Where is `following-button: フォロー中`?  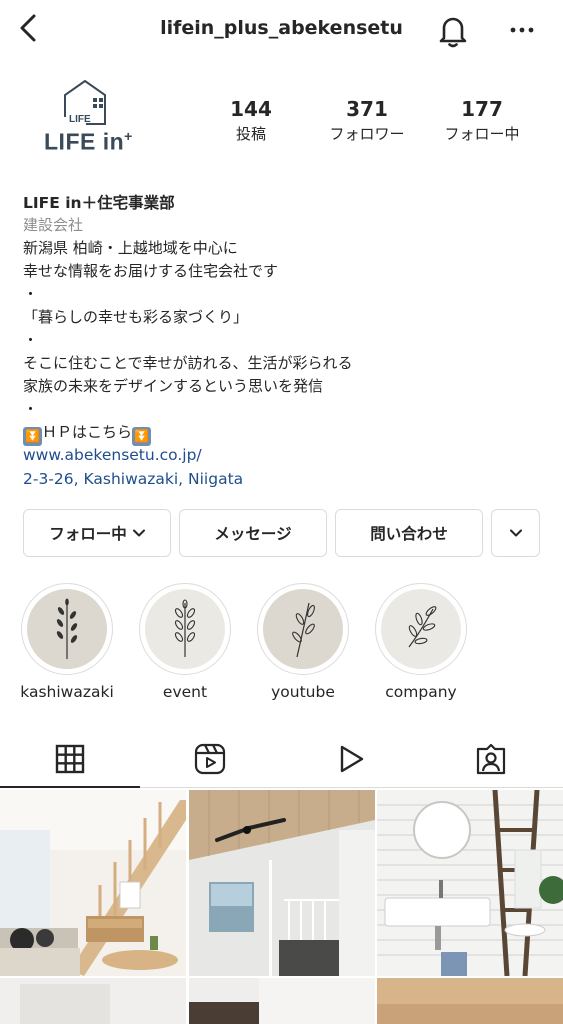
following-button: フォロー中 is located at coordinates (97, 533).